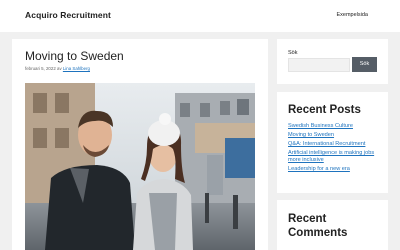  What do you see at coordinates (336, 169) in the screenshot?
I see `recent-post-link: Leadership for a new era` at bounding box center [336, 169].